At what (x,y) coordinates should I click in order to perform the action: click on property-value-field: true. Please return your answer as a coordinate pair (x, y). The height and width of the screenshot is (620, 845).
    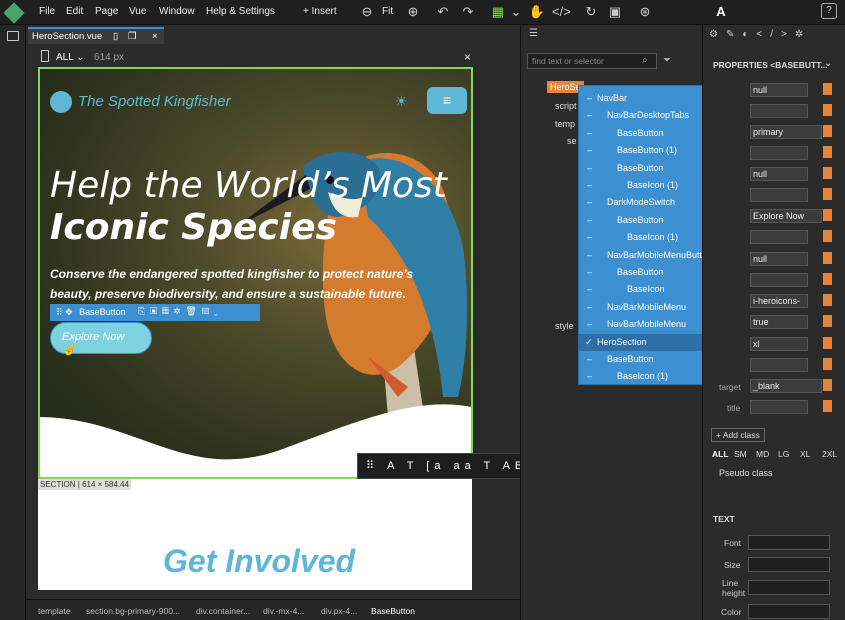
    Looking at the image, I should click on (779, 322).